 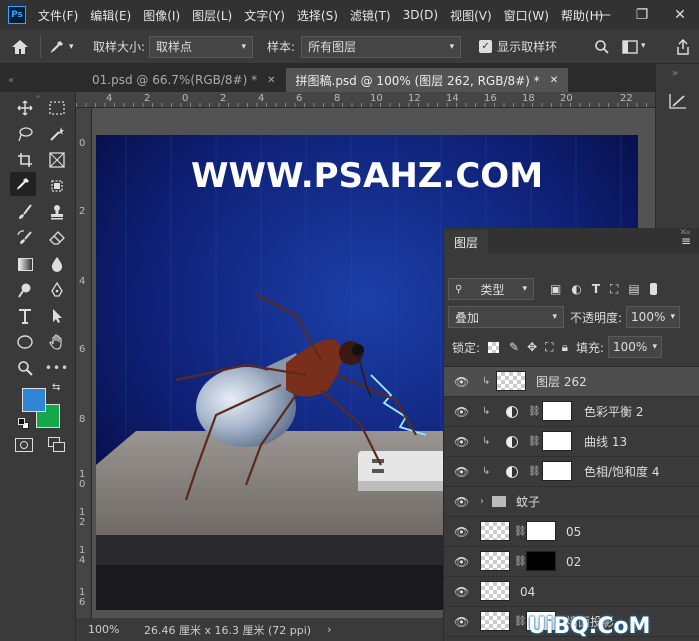 What do you see at coordinates (527, 592) in the screenshot?
I see `layer-name: 04` at bounding box center [527, 592].